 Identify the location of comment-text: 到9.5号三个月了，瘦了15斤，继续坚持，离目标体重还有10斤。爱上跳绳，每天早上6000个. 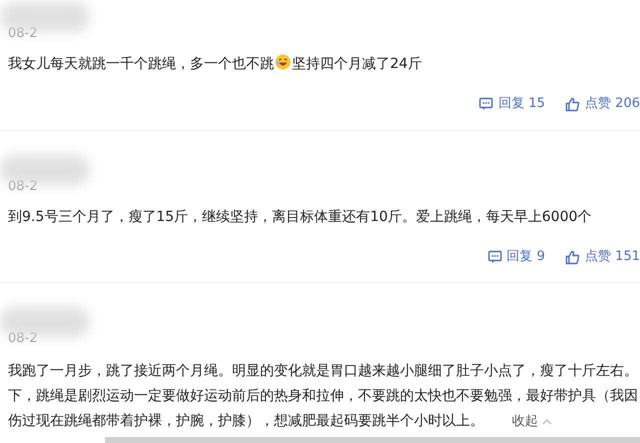
(300, 217).